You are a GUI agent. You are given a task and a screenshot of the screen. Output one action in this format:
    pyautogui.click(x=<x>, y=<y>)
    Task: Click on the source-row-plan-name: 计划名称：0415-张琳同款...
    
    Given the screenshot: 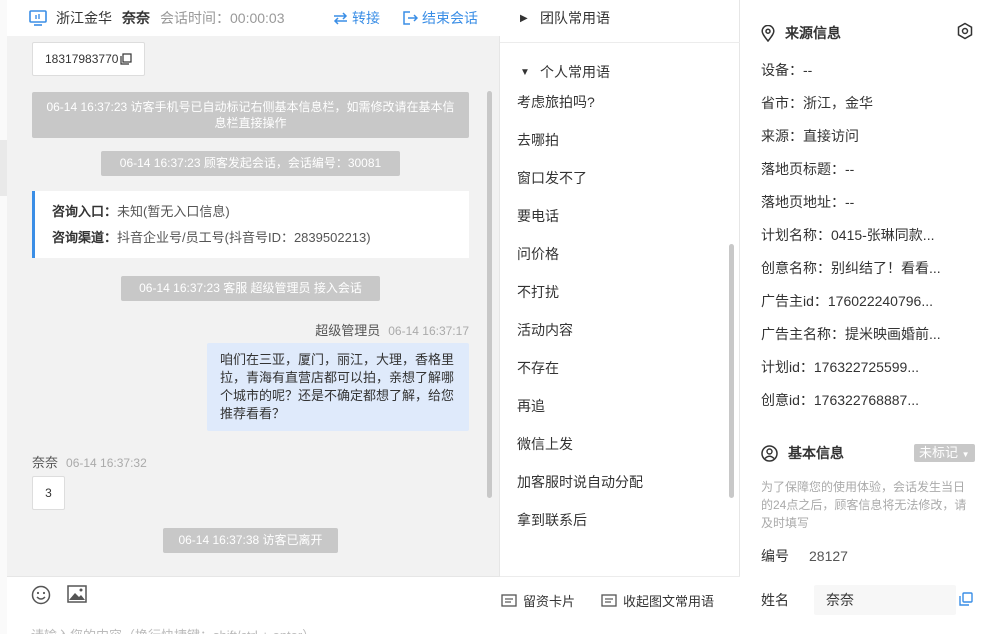 What is the action you would take?
    pyautogui.click(x=848, y=235)
    